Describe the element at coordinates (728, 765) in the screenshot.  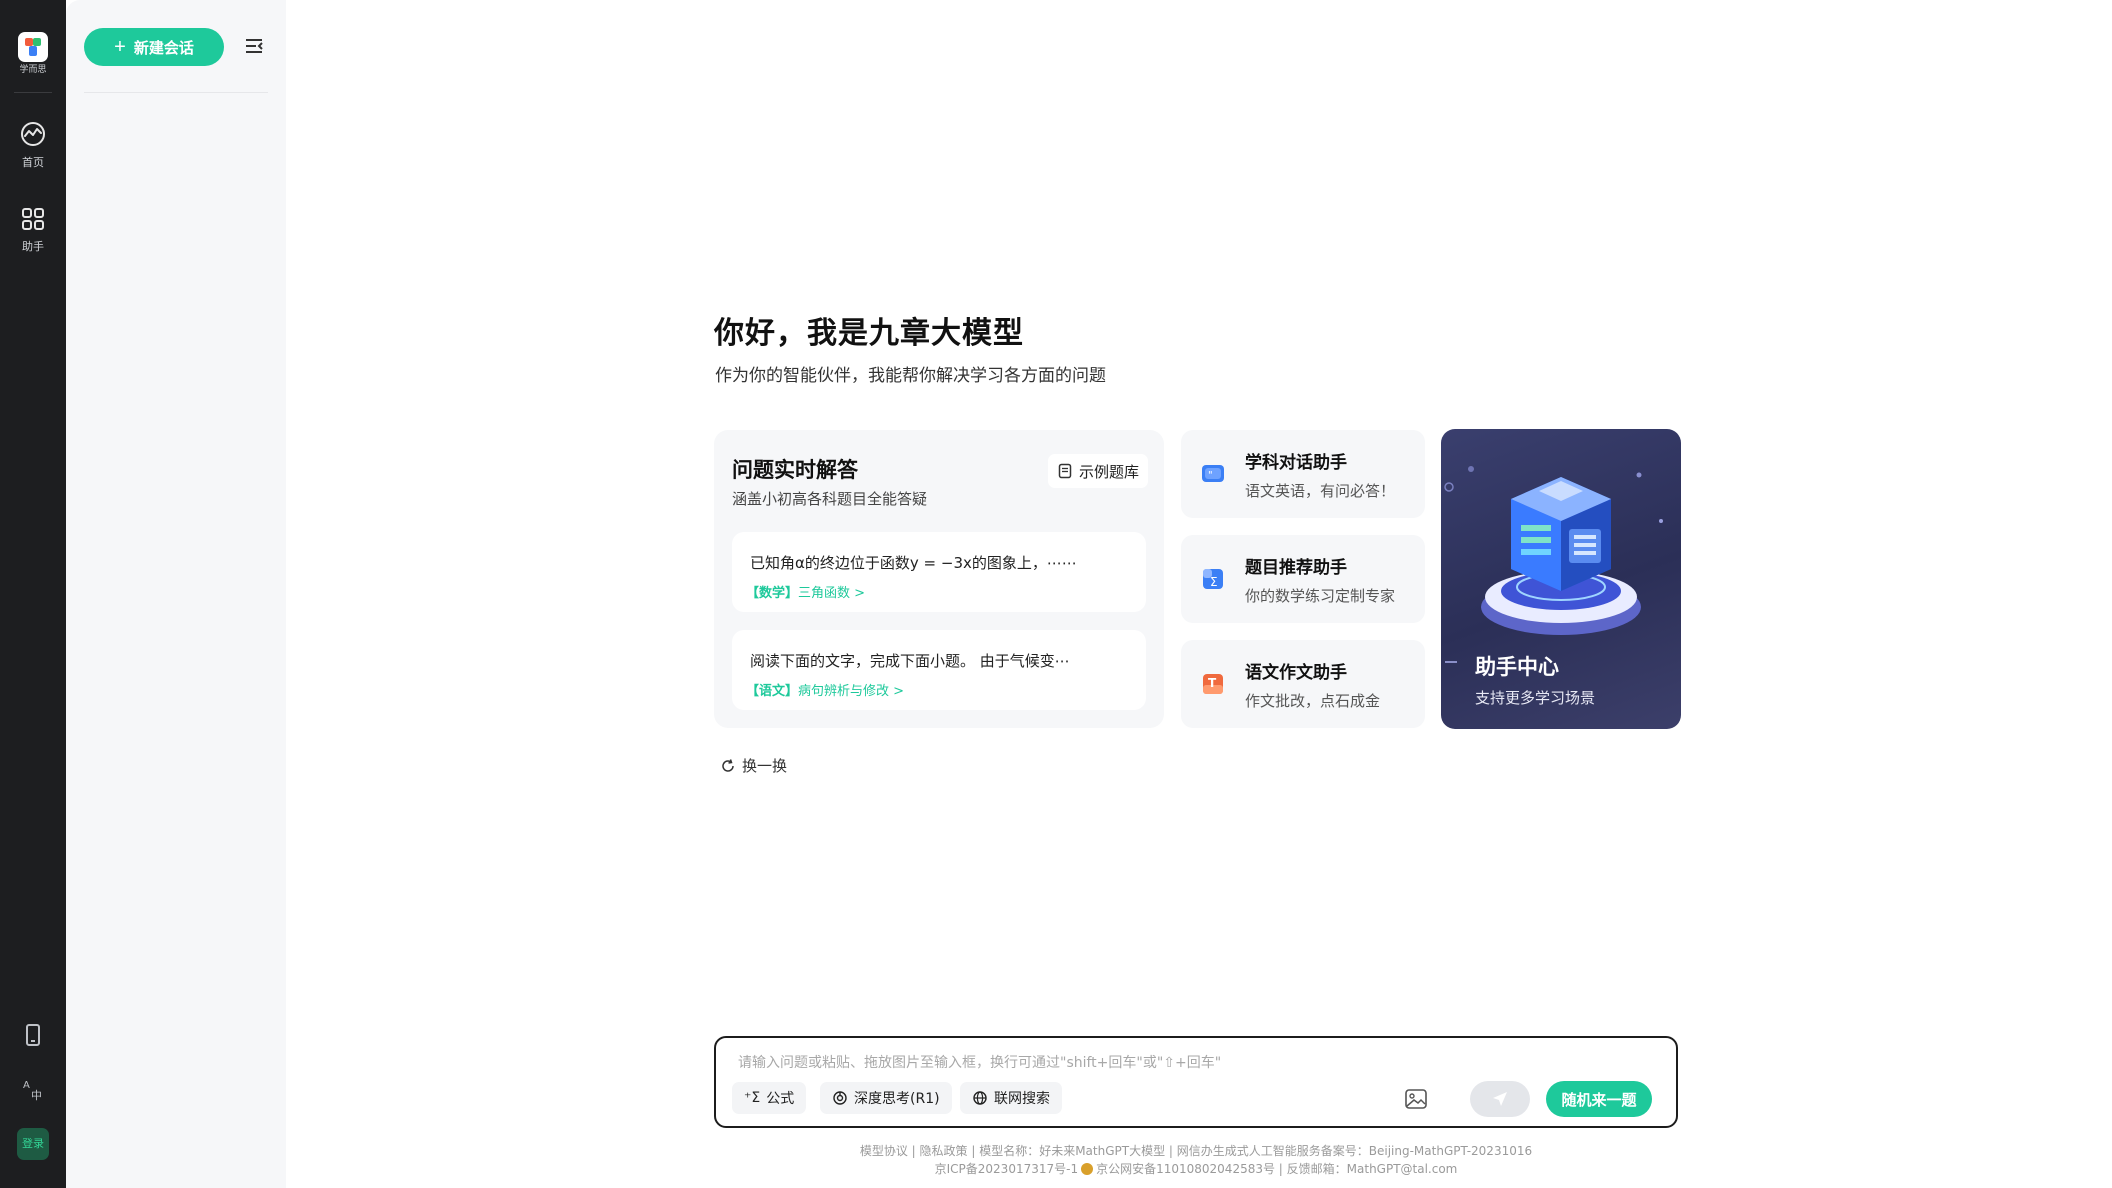
I see `refresh-icon` at that location.